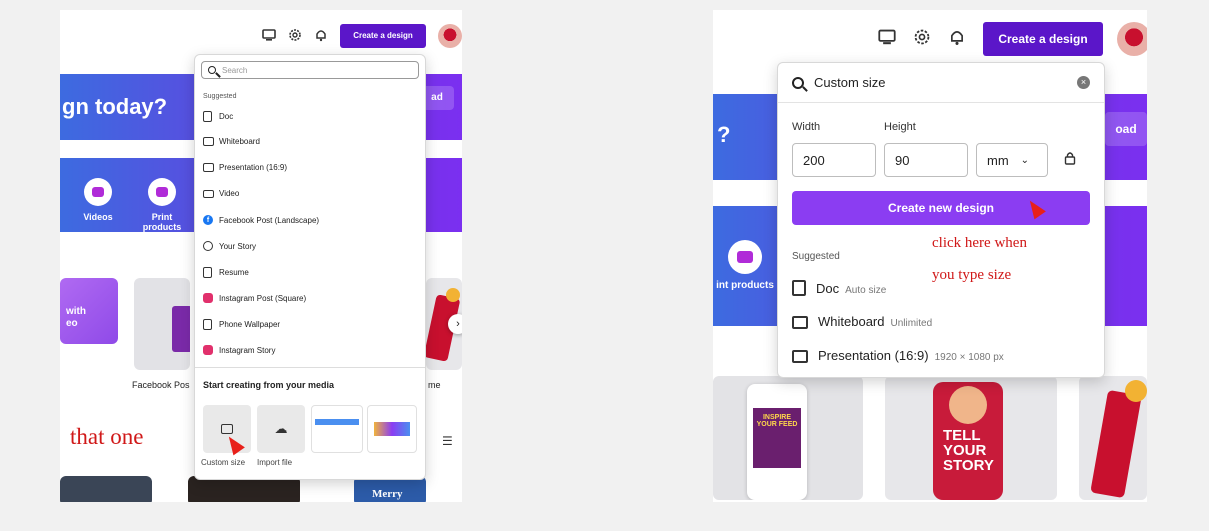 This screenshot has height=531, width=1209. What do you see at coordinates (310, 193) in the screenshot?
I see `menu-item-video: Video` at bounding box center [310, 193].